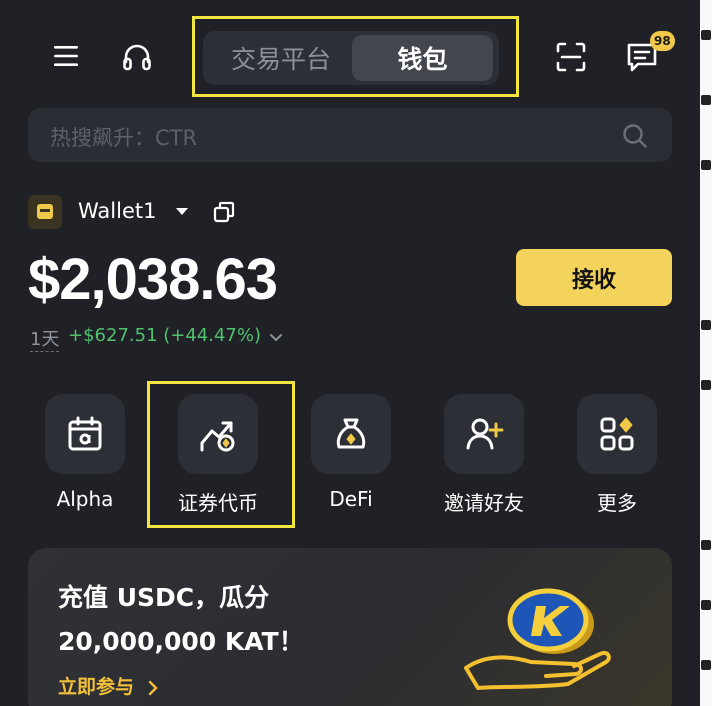 This screenshot has height=706, width=712. I want to click on money-bag-icon, so click(351, 434).